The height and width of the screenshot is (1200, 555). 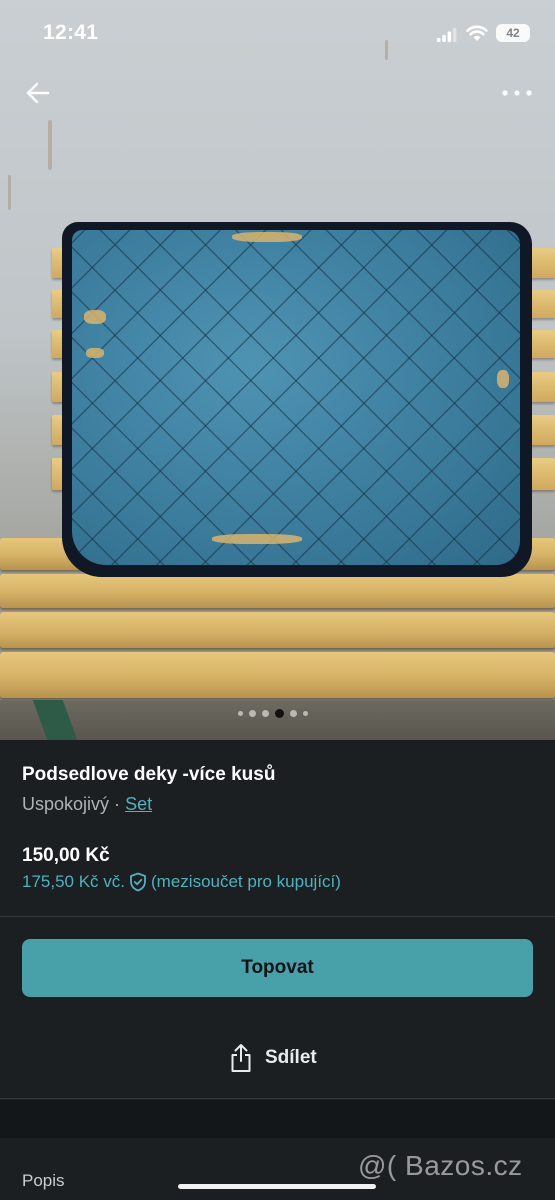 I want to click on price: 150,00 Kč, so click(x=66, y=855).